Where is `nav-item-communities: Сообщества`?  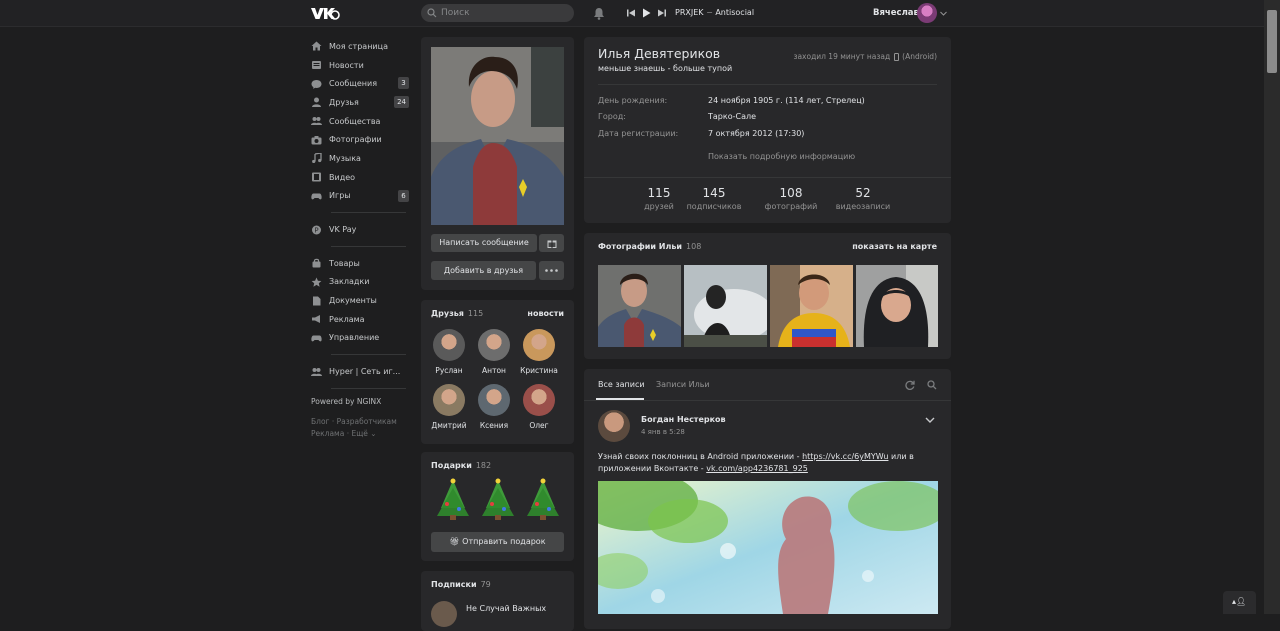 nav-item-communities: Сообщества is located at coordinates (361, 121).